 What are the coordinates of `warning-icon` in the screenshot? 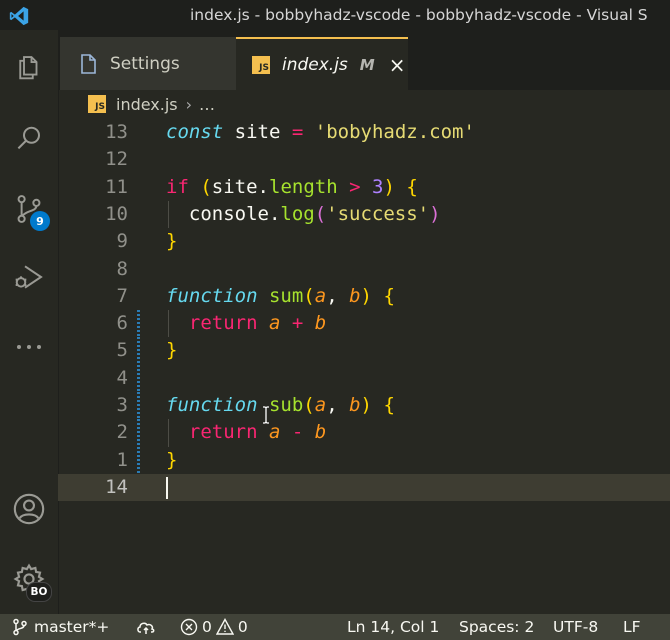 It's located at (224, 626).